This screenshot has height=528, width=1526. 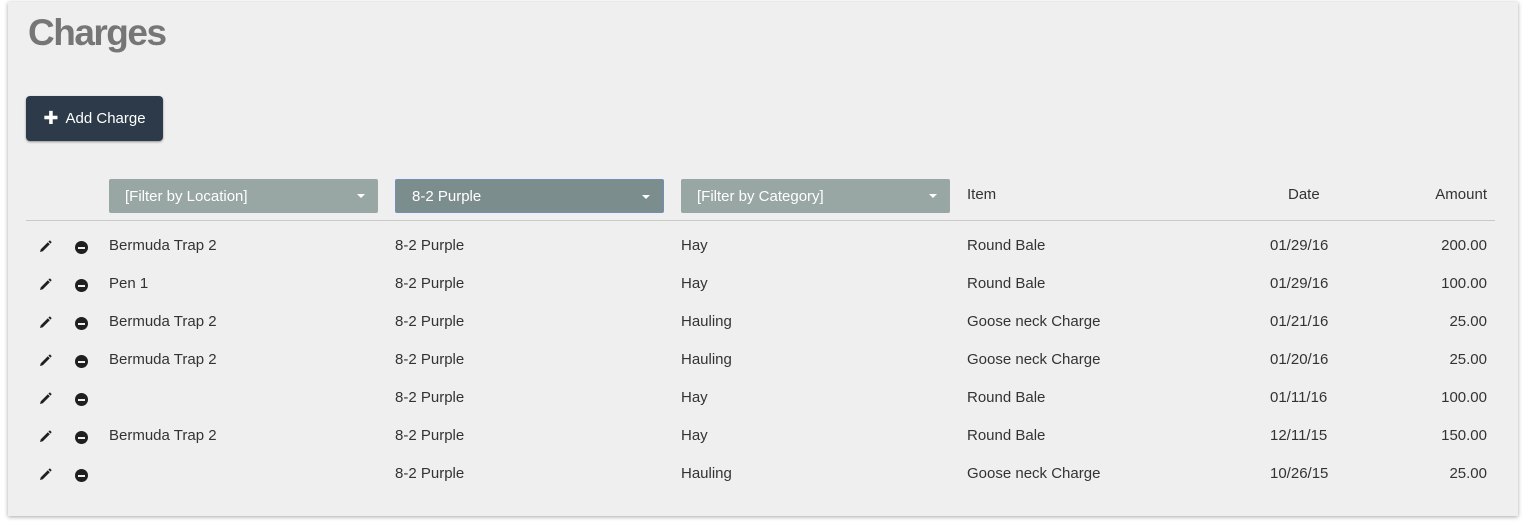 What do you see at coordinates (760, 196) in the screenshot?
I see `filter-category-value: [Filter by Category]` at bounding box center [760, 196].